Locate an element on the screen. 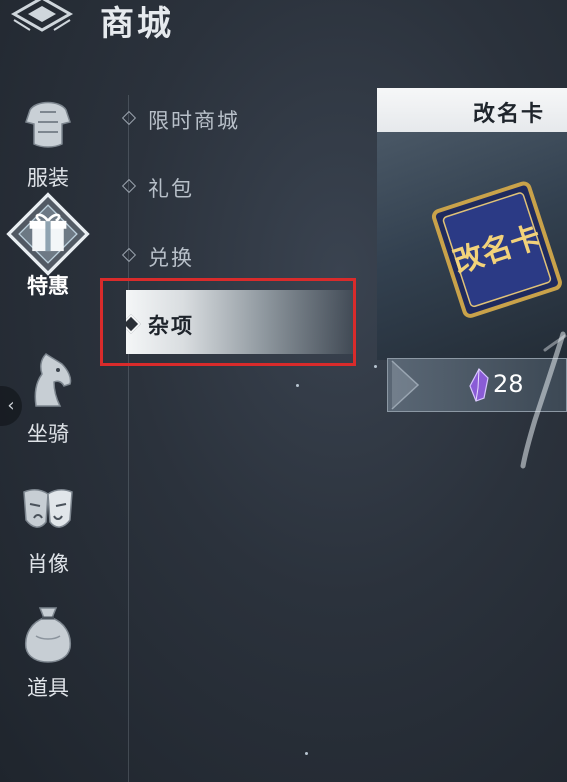 The image size is (567, 782). chevron-right-icon is located at coordinates (405, 385).